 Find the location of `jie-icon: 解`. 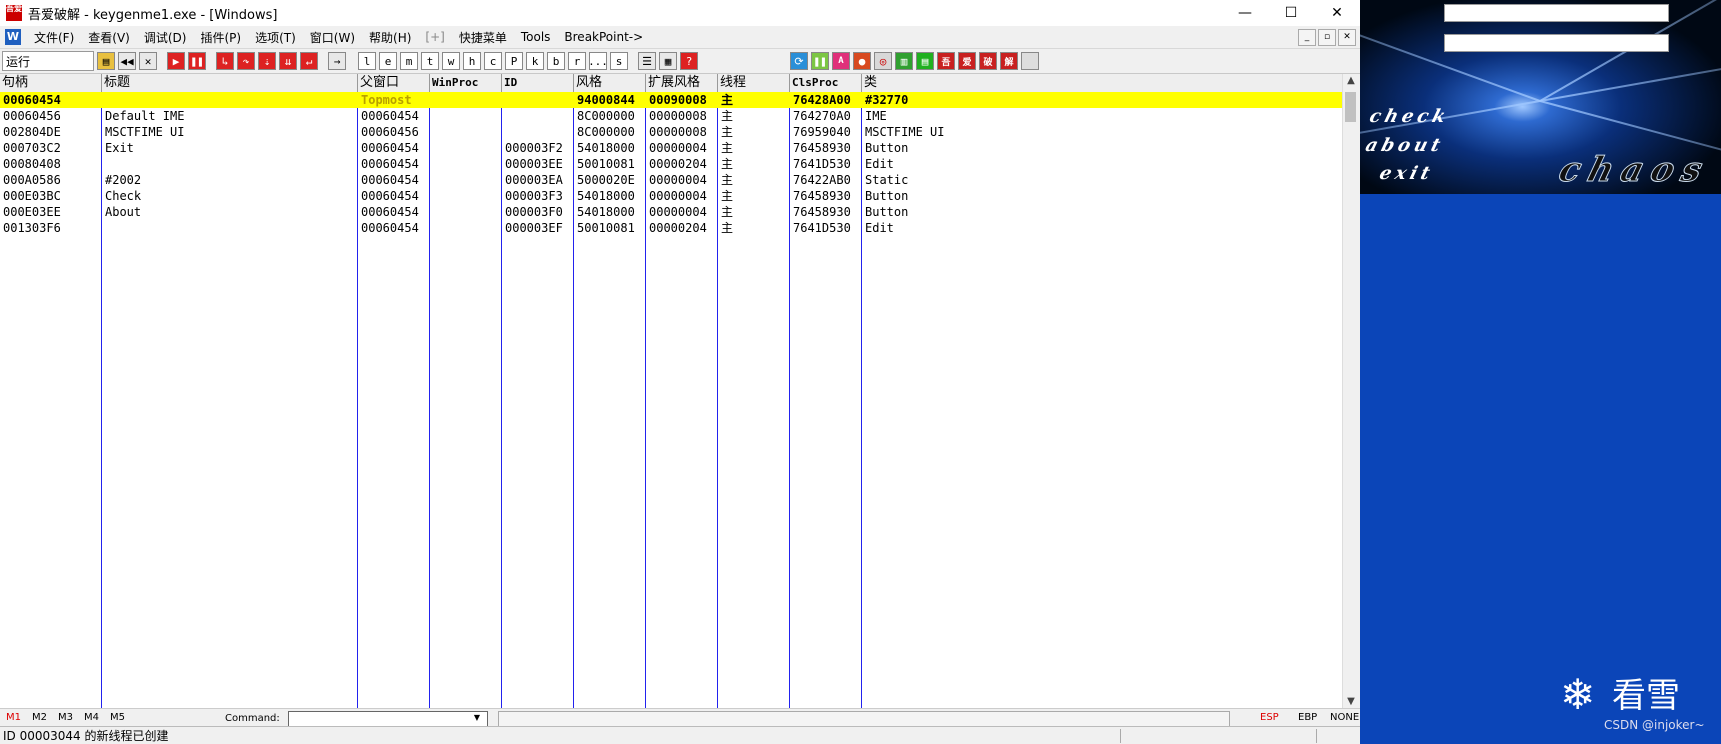

jie-icon: 解 is located at coordinates (1009, 61).